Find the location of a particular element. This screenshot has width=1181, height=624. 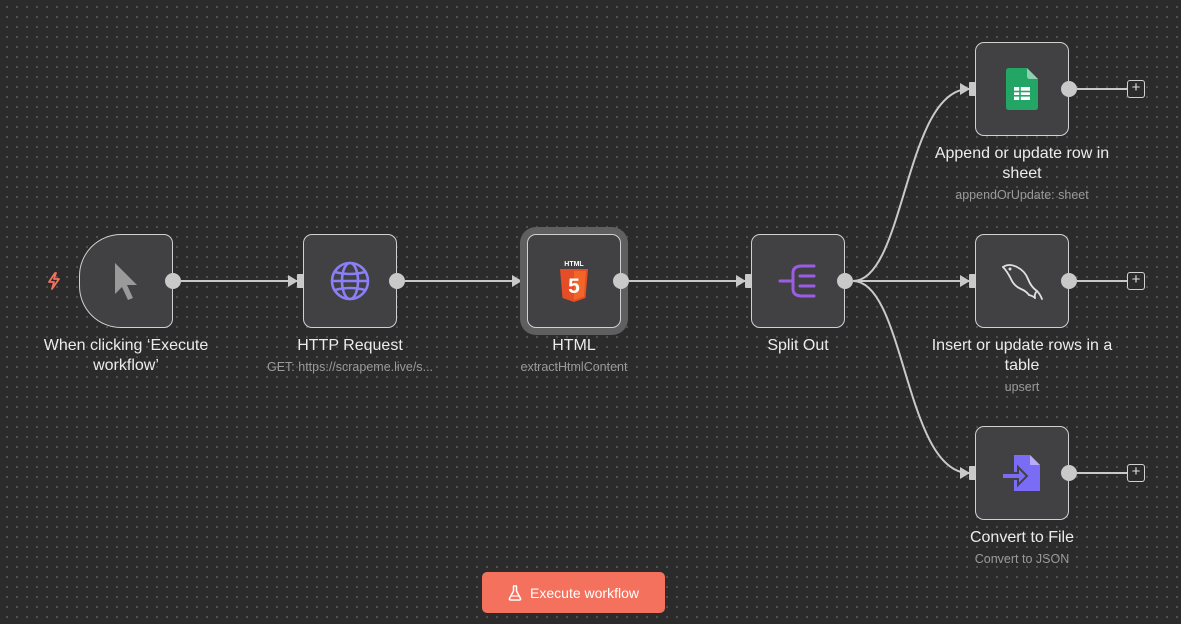

node-title: HTML is located at coordinates (574, 345).